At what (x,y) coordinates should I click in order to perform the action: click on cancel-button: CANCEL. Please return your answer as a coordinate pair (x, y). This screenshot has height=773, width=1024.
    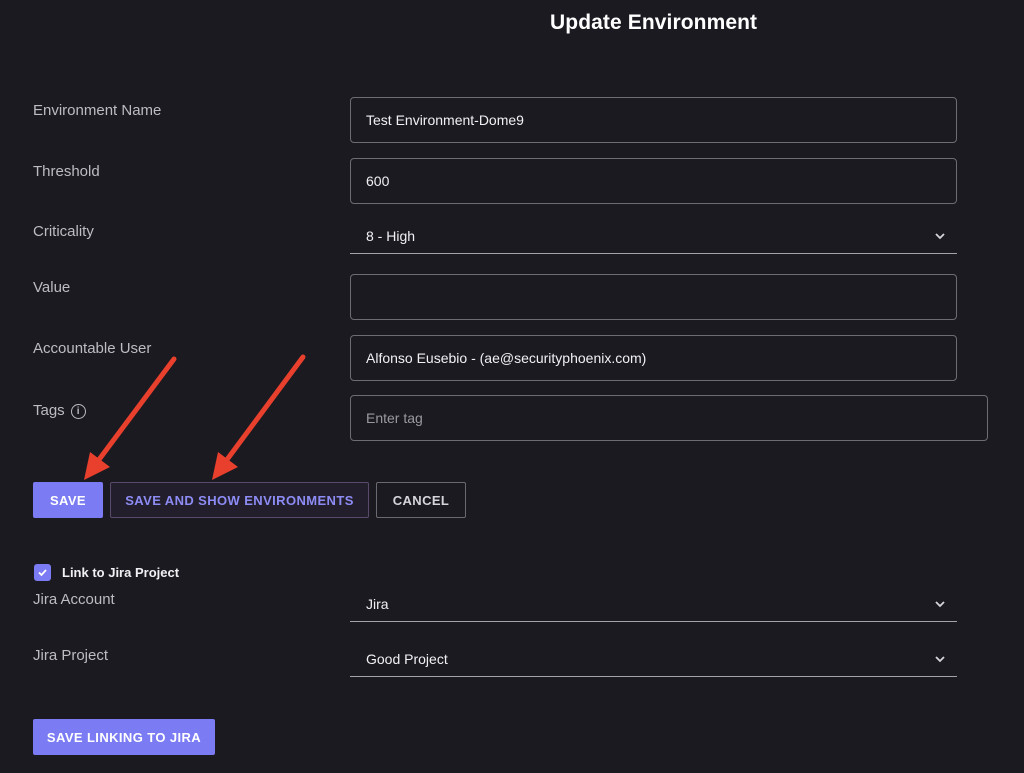
    Looking at the image, I should click on (421, 500).